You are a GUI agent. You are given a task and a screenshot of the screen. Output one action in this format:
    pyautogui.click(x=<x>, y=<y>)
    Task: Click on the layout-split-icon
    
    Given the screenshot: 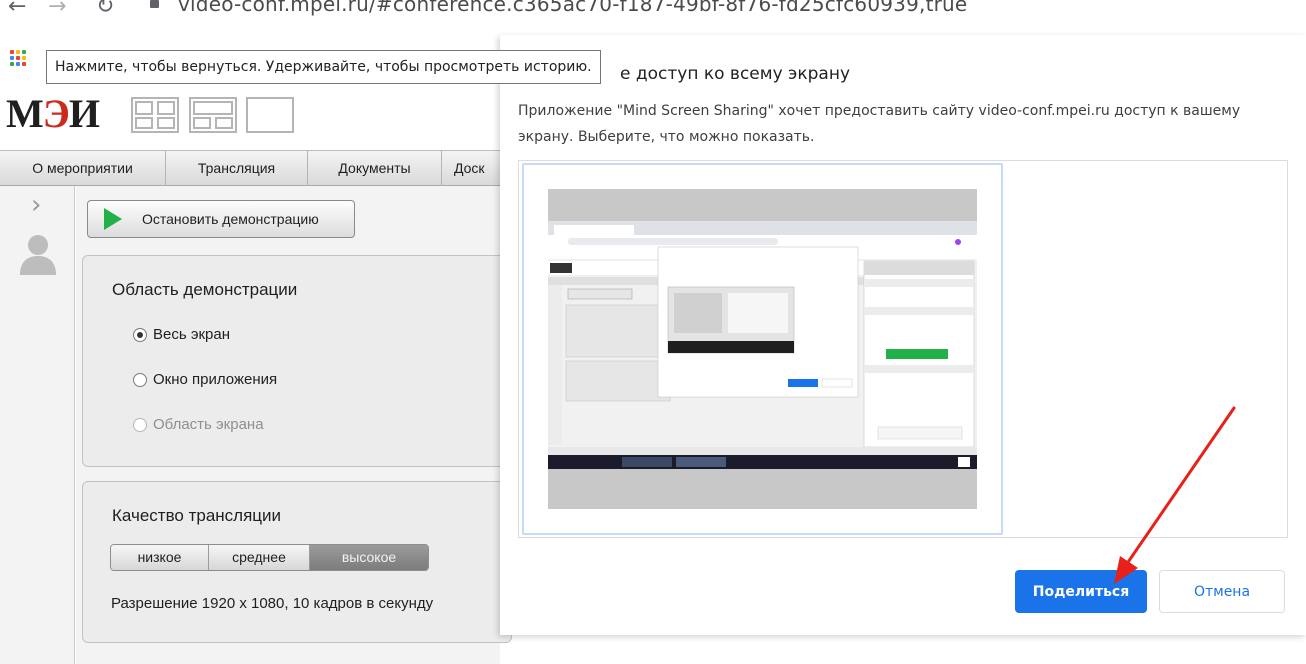 What is the action you would take?
    pyautogui.click(x=213, y=115)
    